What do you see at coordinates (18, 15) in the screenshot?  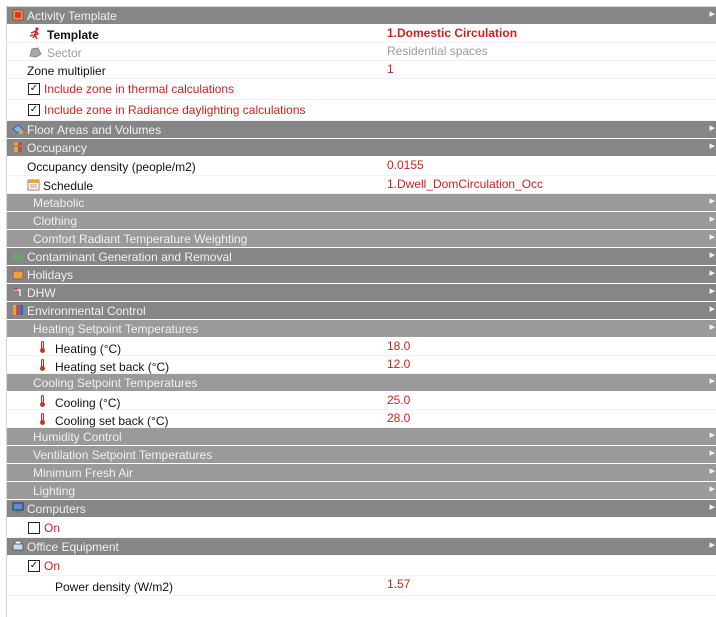 I see `activity-template-icon` at bounding box center [18, 15].